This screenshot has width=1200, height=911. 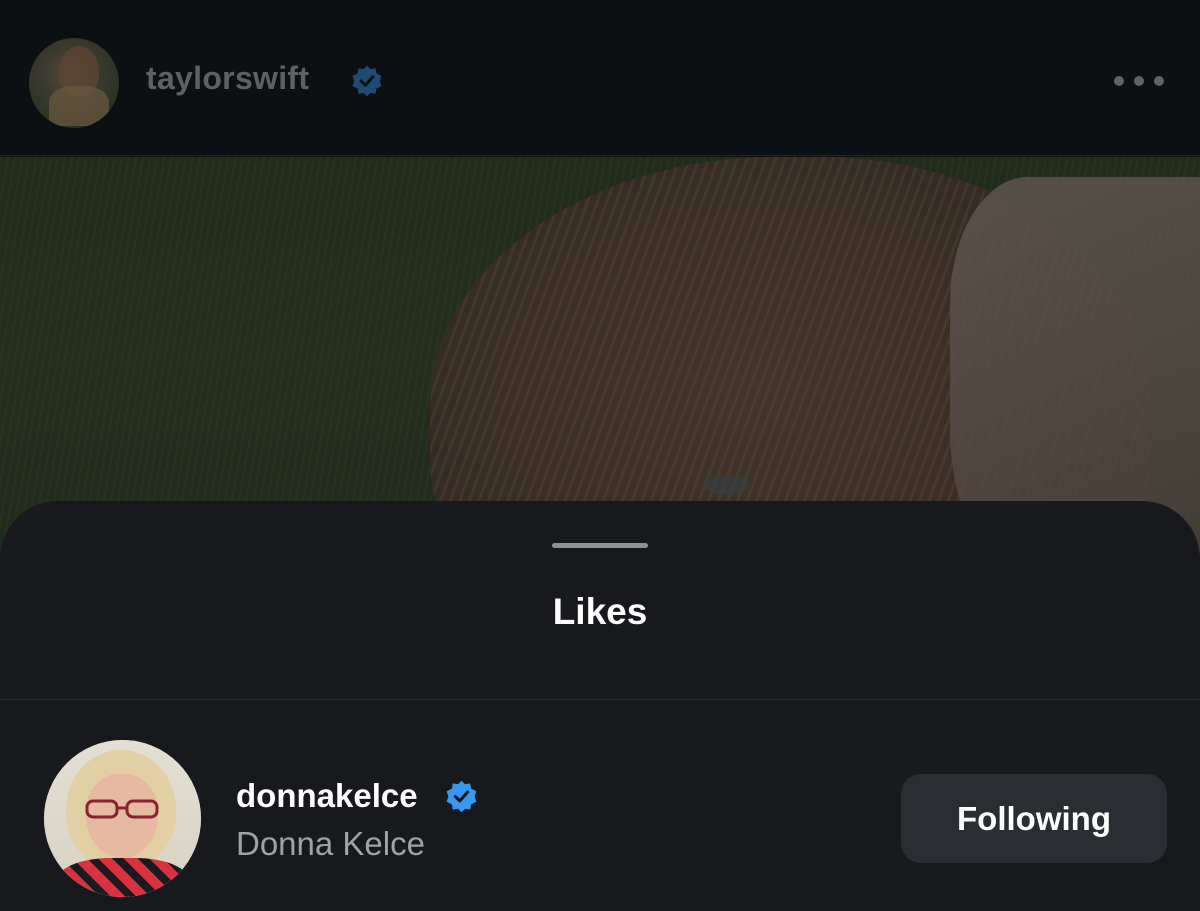 I want to click on sheet-grabber-handle, so click(x=600, y=545).